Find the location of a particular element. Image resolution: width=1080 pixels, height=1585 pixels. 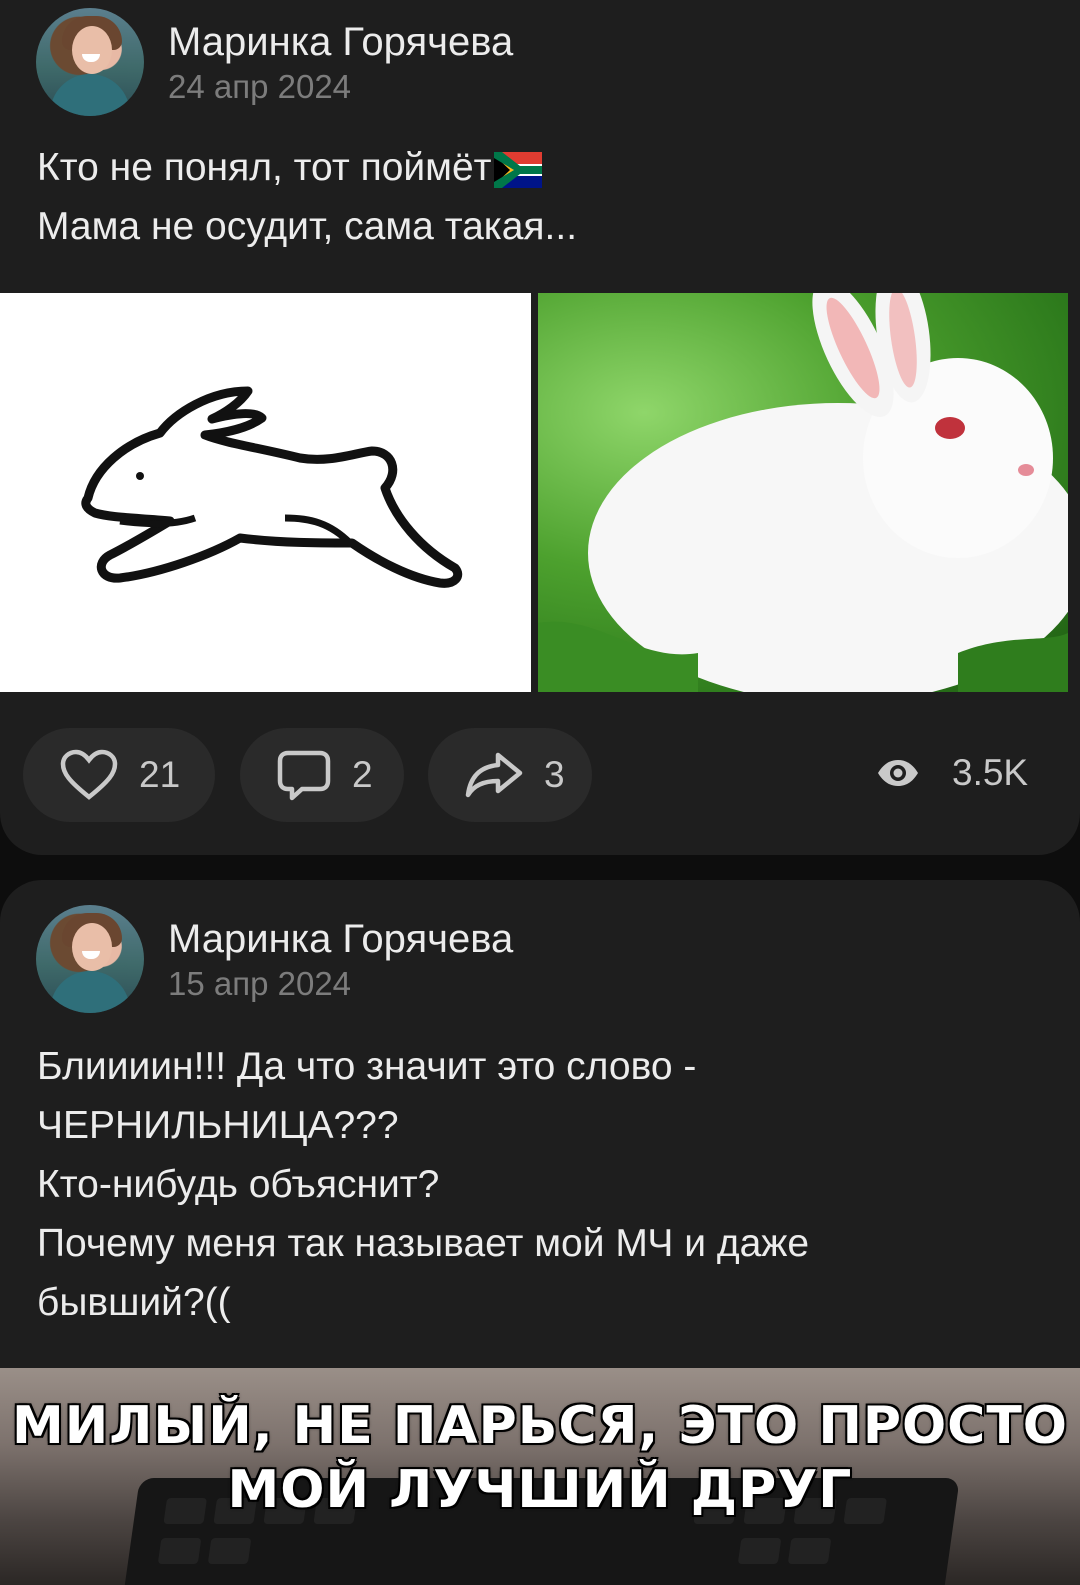

comment-button: 2 is located at coordinates (322, 775).